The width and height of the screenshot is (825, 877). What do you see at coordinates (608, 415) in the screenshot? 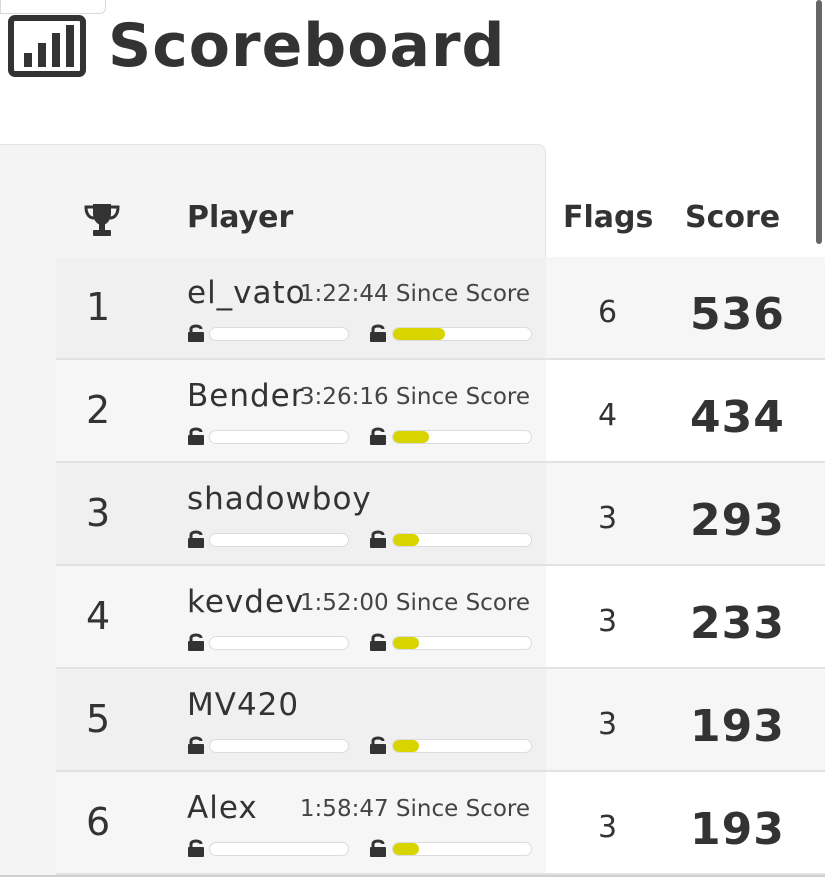
I see `flags-count: 4` at bounding box center [608, 415].